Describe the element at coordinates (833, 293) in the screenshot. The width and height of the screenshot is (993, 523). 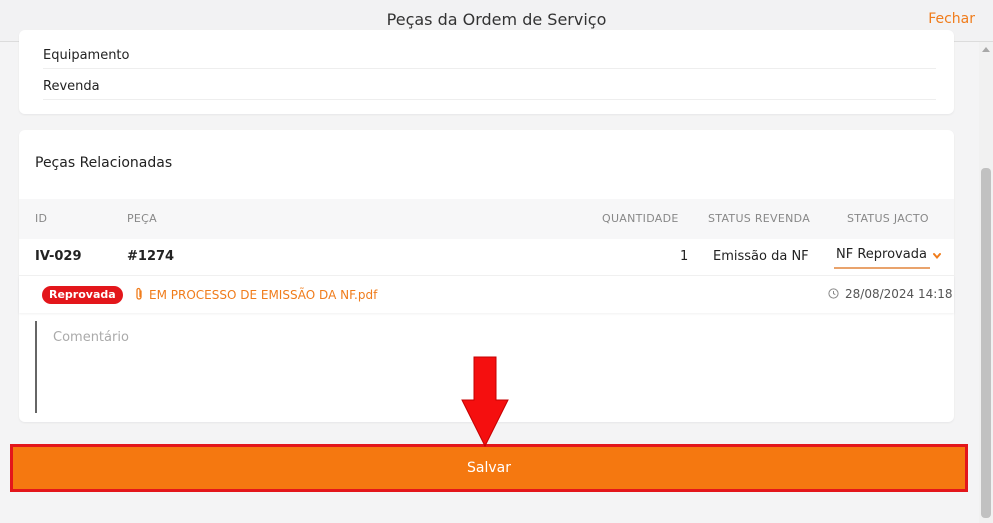
I see `clock-icon` at that location.